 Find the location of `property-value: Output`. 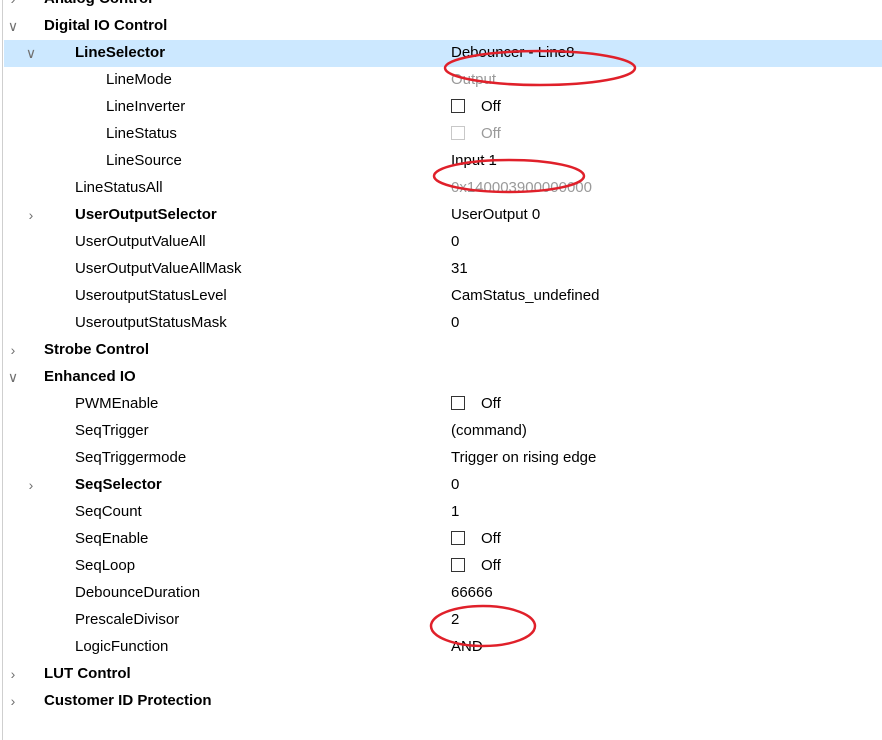

property-value: Output is located at coordinates (474, 79).